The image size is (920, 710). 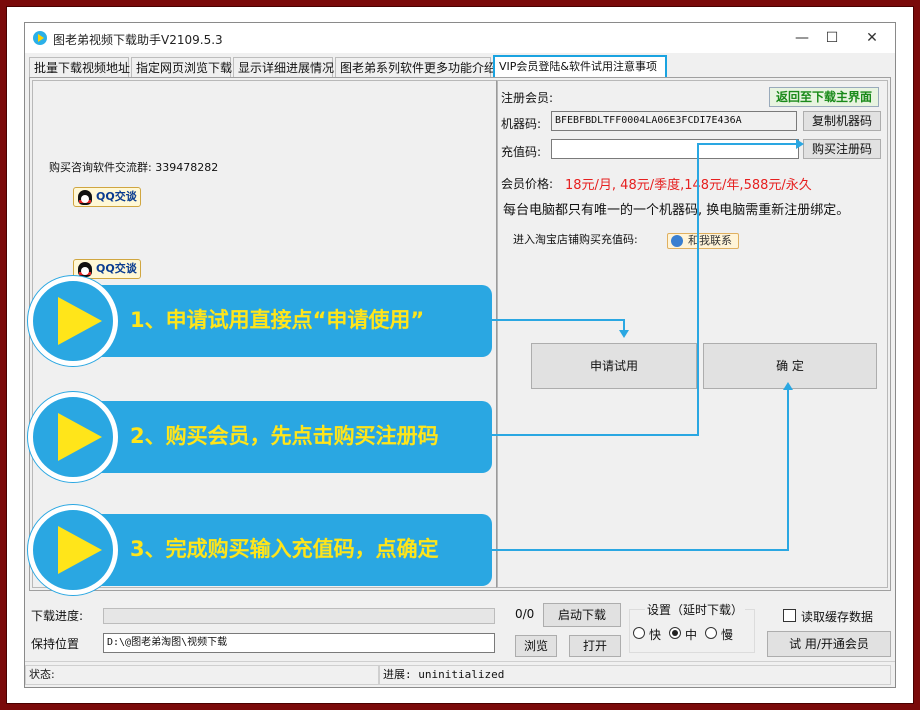 I want to click on arrowhead-confirm, so click(x=788, y=386).